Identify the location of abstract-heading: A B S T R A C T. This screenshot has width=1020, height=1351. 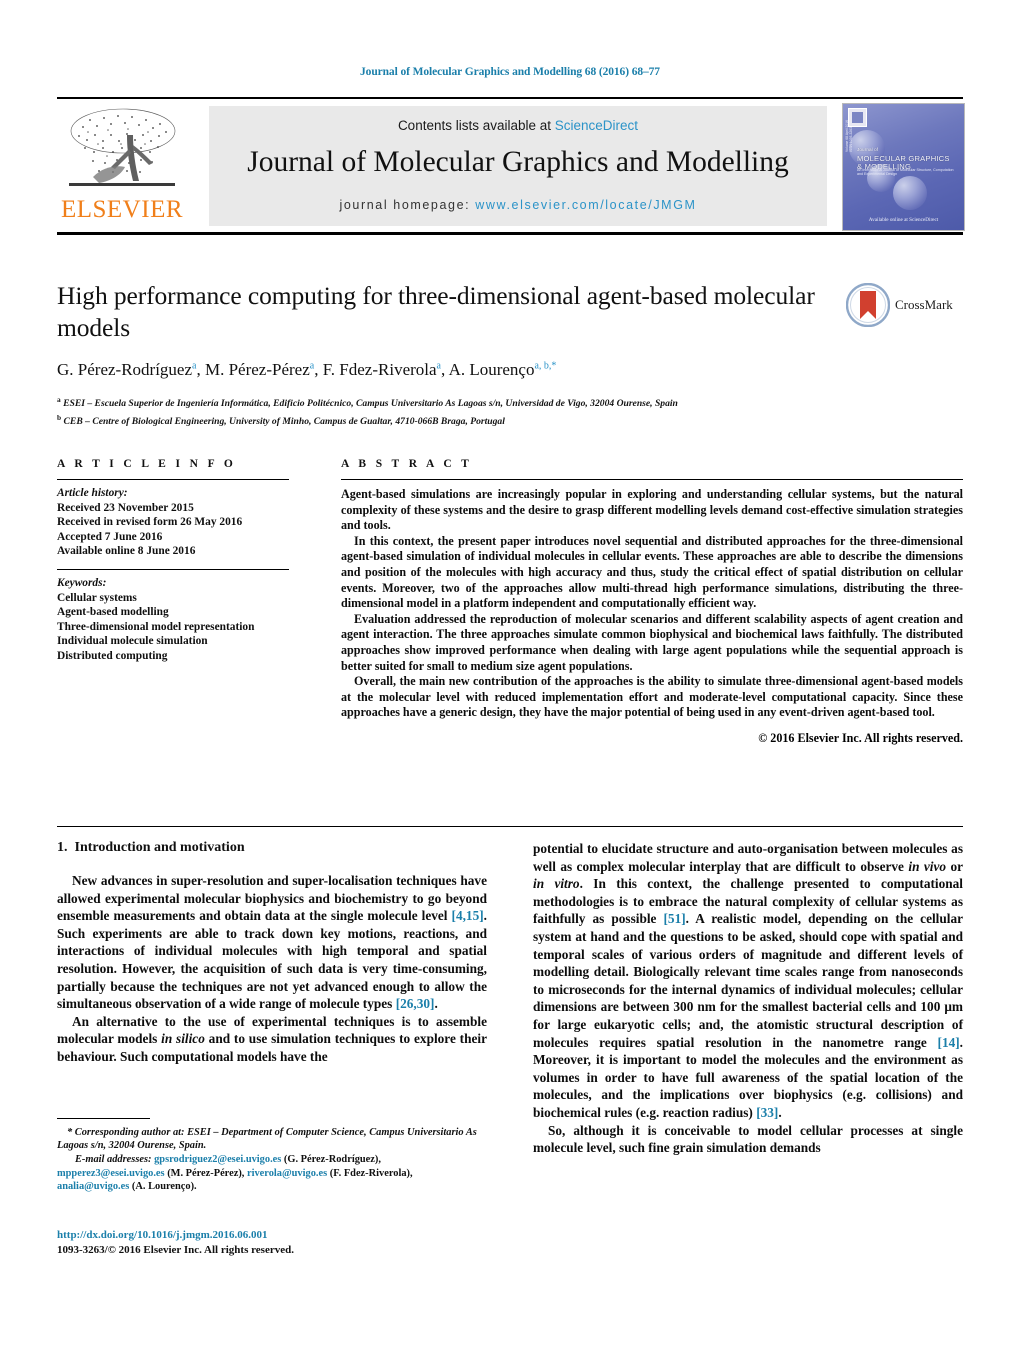
(407, 464).